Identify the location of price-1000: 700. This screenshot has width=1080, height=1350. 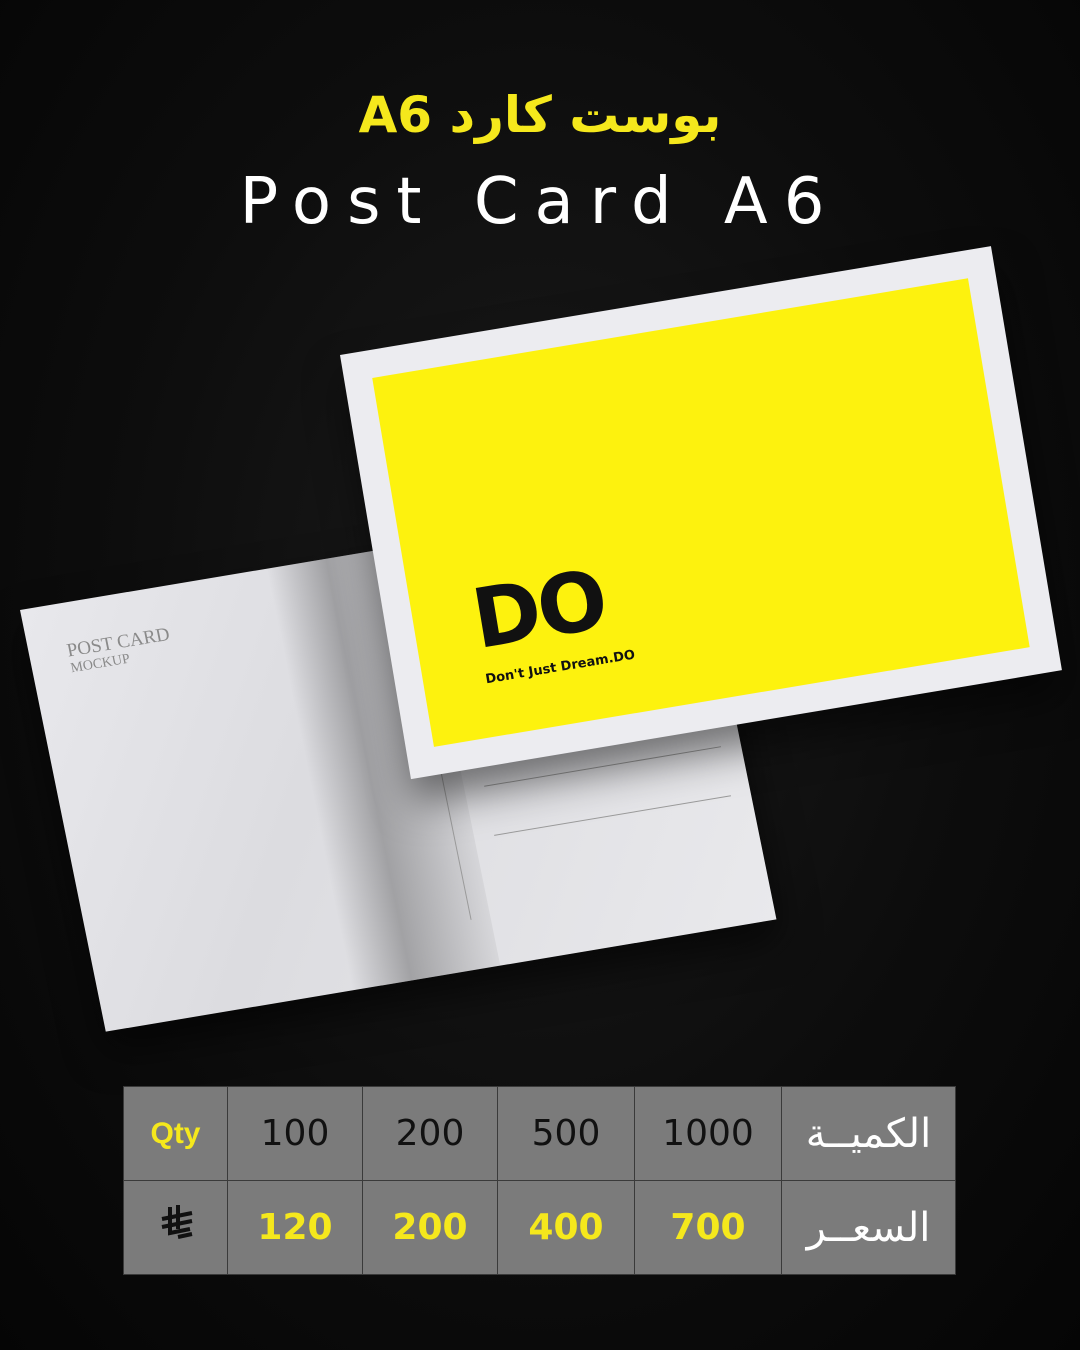
(708, 1227).